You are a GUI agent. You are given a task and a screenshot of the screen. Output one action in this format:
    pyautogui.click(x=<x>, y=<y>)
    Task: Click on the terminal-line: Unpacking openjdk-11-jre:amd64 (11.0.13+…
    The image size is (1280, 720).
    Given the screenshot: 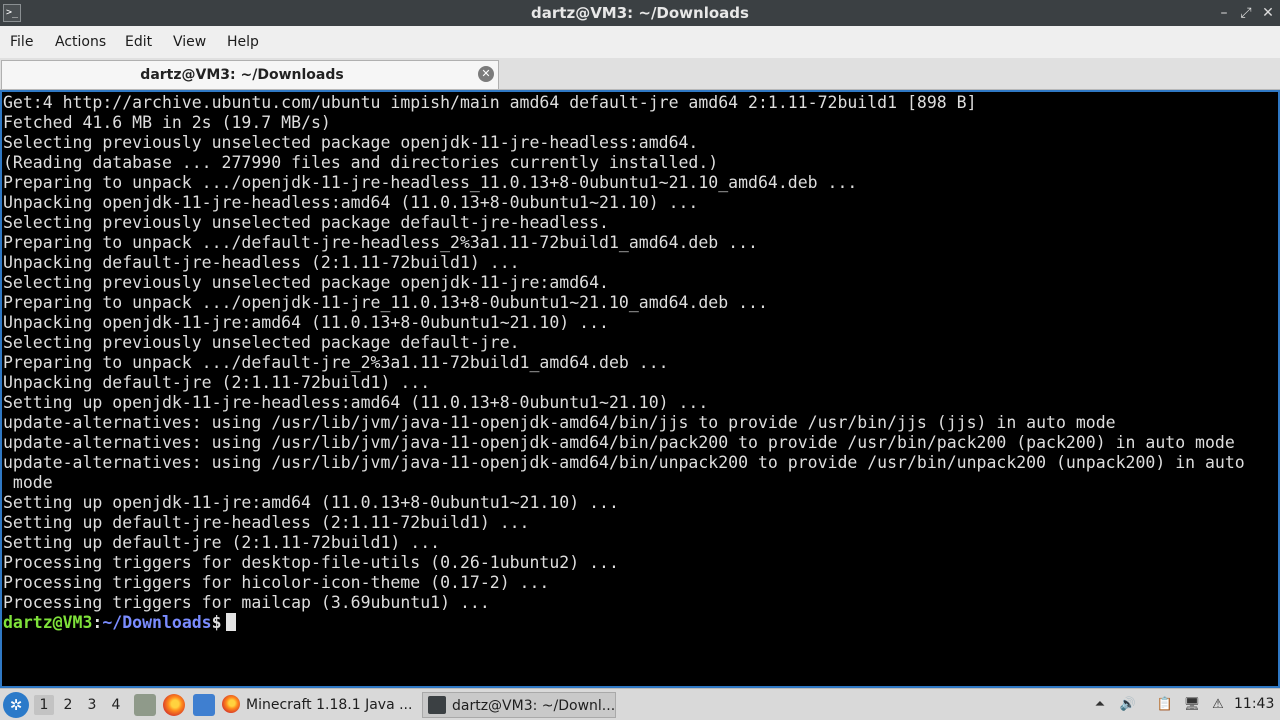 What is the action you would take?
    pyautogui.click(x=306, y=322)
    